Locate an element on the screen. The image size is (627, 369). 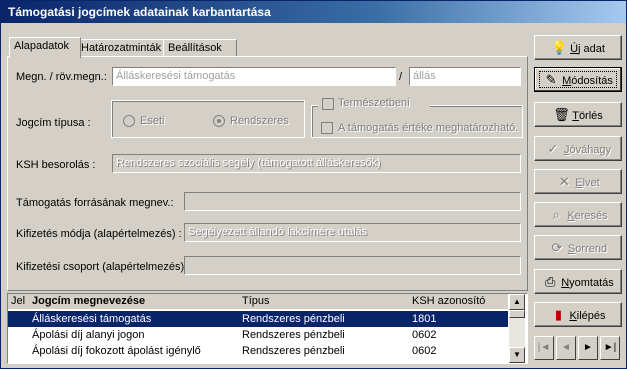
order-button: ⟳ Sorrend is located at coordinates (578, 247).